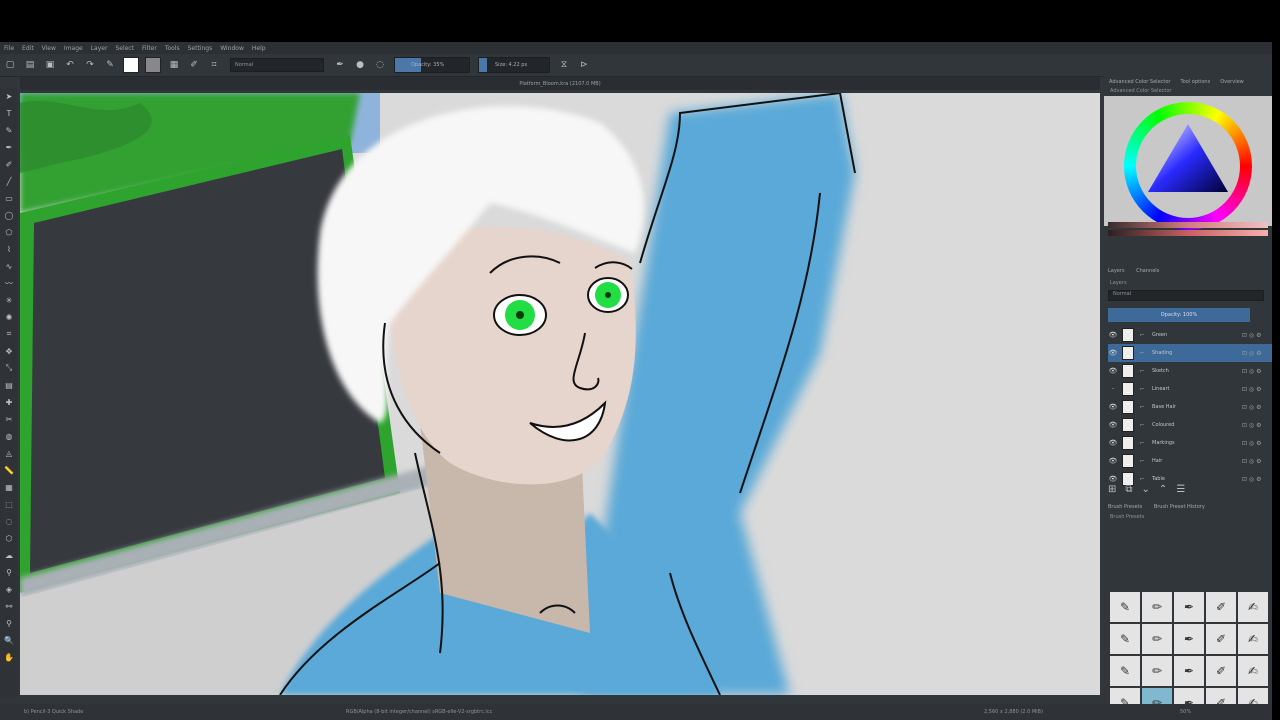  What do you see at coordinates (1190, 461) in the screenshot?
I see `layer-row: 👁 ⌐ Hair ⊡ ◎ ⚙` at bounding box center [1190, 461].